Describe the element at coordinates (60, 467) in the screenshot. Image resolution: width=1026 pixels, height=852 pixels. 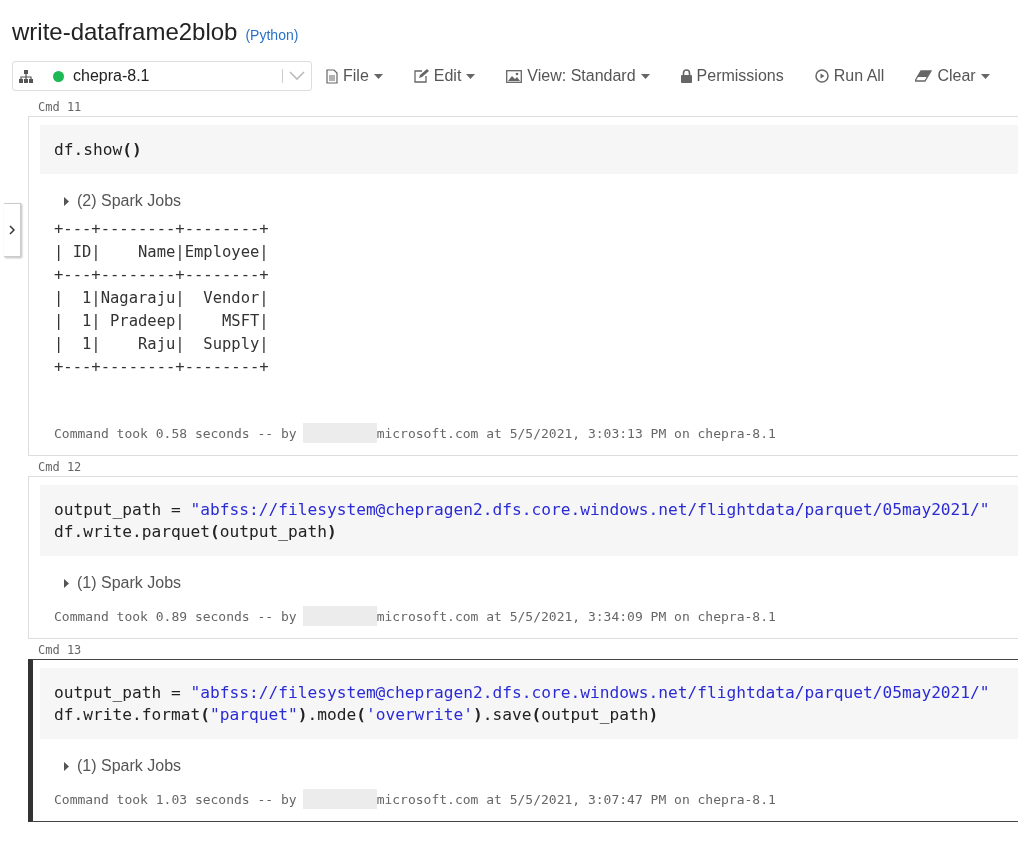
I see `command-label: Cmd 12` at that location.